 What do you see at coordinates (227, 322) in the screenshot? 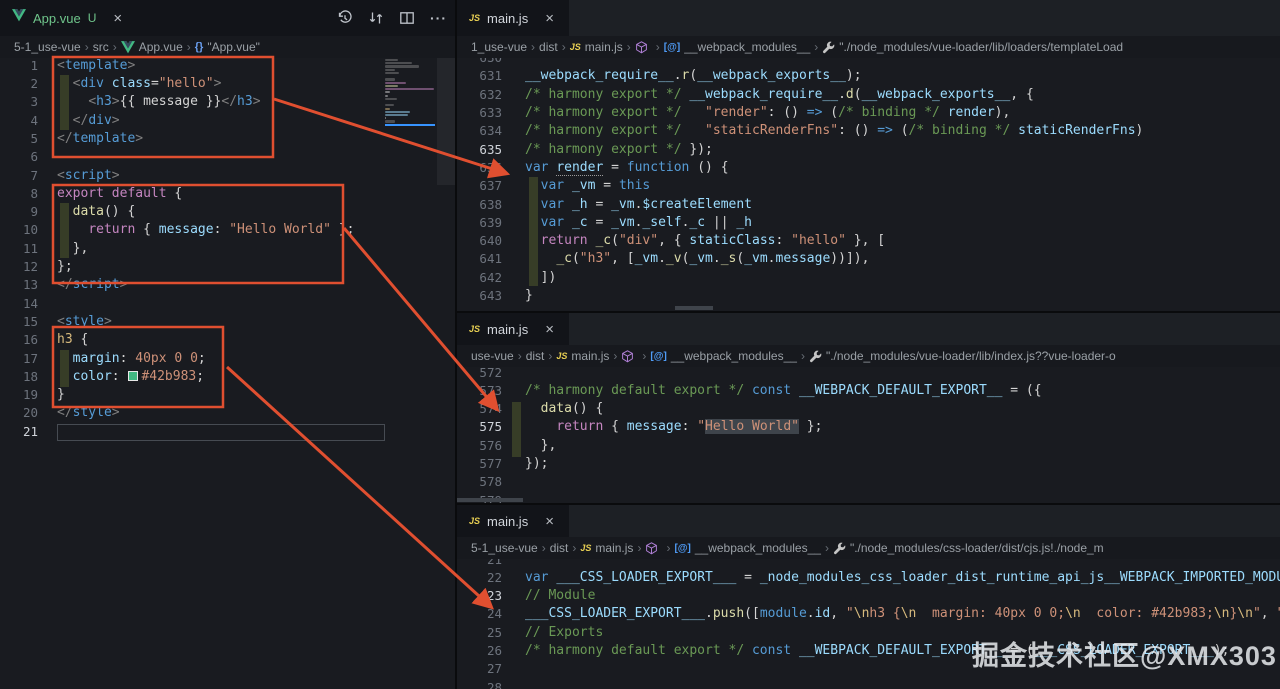
I see `code-line: 15 <style>` at bounding box center [227, 322].